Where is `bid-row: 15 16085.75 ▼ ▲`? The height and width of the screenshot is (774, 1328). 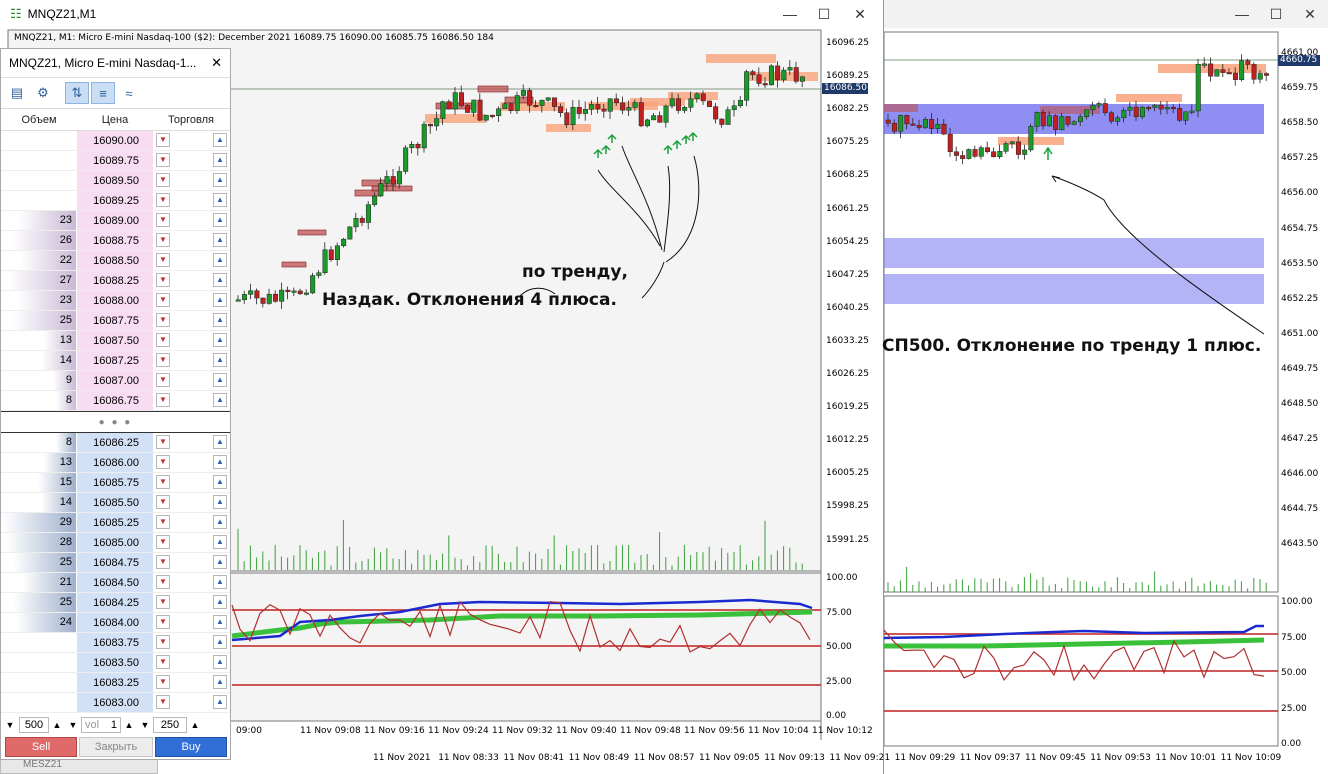
bid-row: 15 16085.75 ▼ ▲ is located at coordinates (115, 483).